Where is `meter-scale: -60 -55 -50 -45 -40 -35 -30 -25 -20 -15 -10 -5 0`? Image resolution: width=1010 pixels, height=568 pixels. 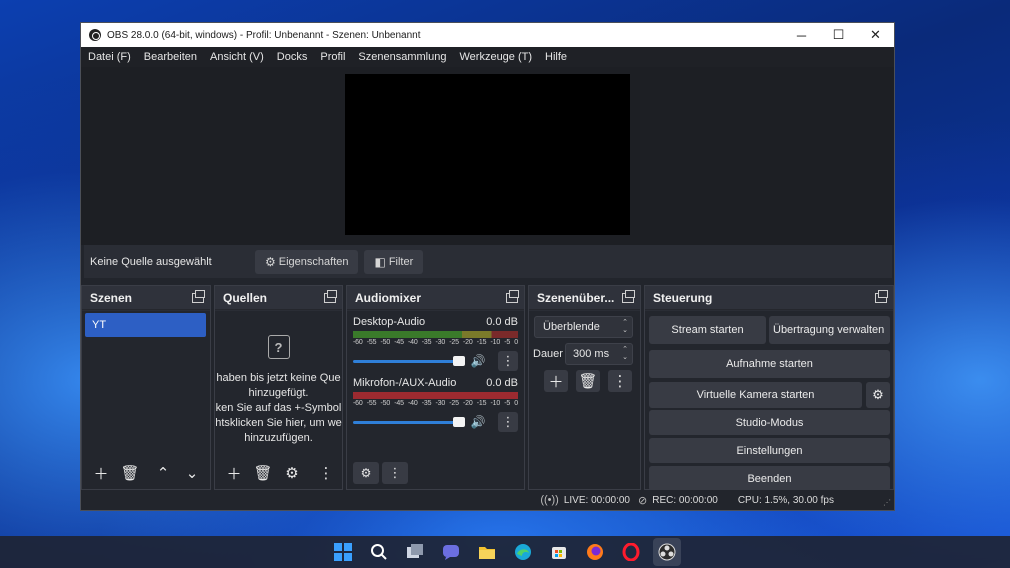 meter-scale: -60 -55 -50 -45 -40 -35 -30 -25 -20 -15 -10 -5 0 is located at coordinates (435, 403).